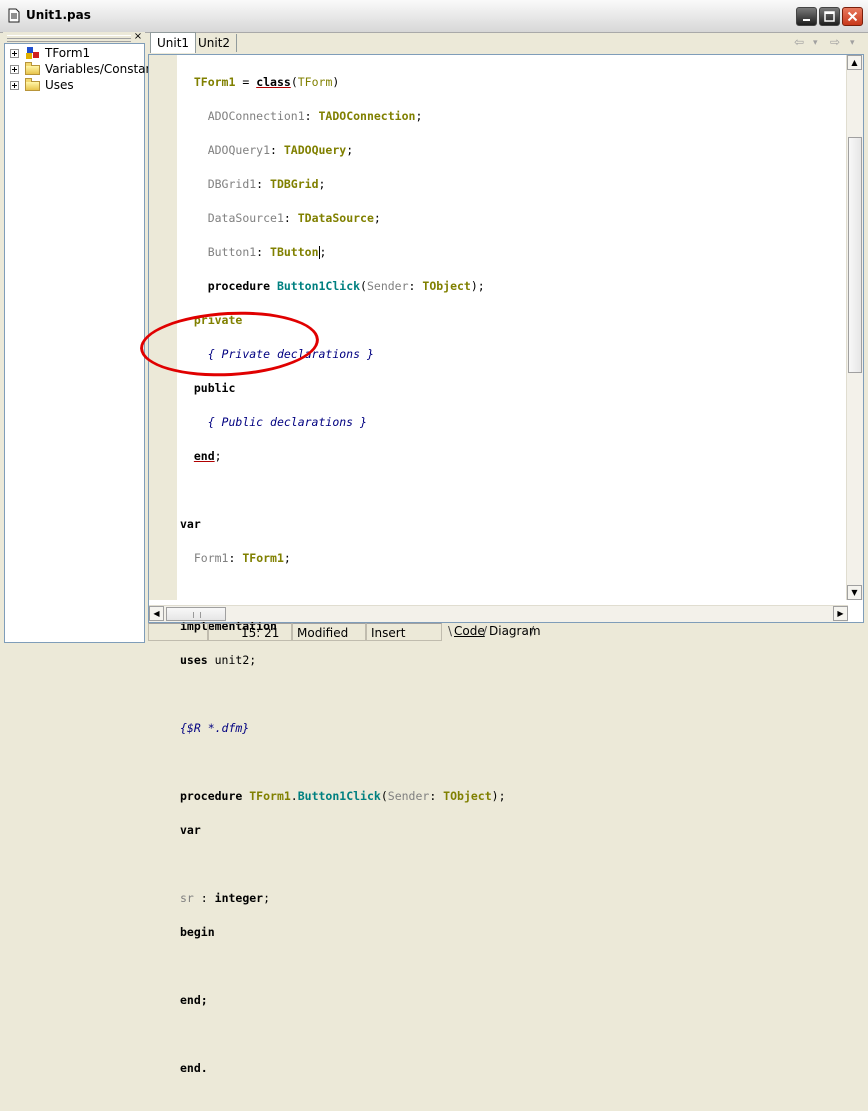 The image size is (868, 1111). What do you see at coordinates (852, 43) in the screenshot?
I see `forward-dropdown-icon: ▾` at bounding box center [852, 43].